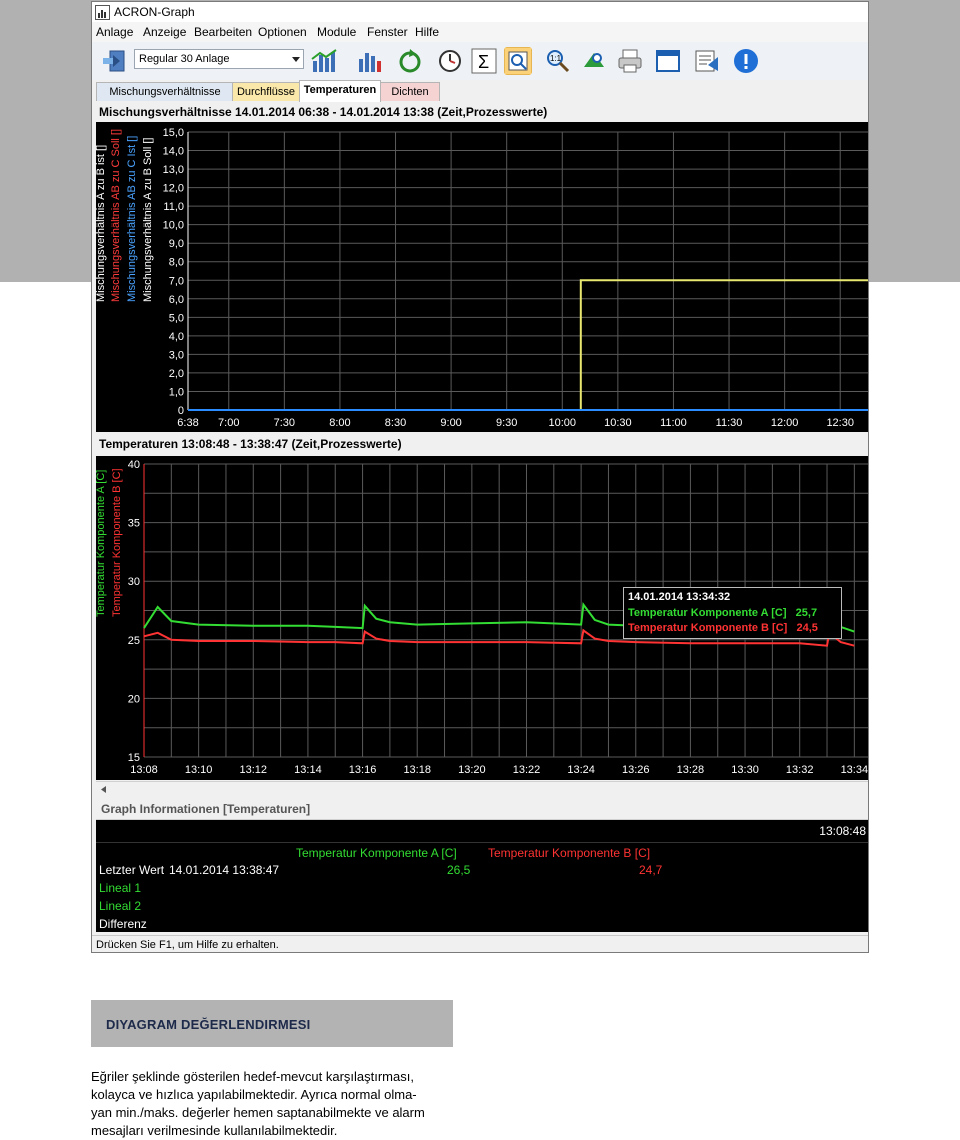  Describe the element at coordinates (176, 337) in the screenshot. I see `chart1-y-tick: 4,0` at that location.